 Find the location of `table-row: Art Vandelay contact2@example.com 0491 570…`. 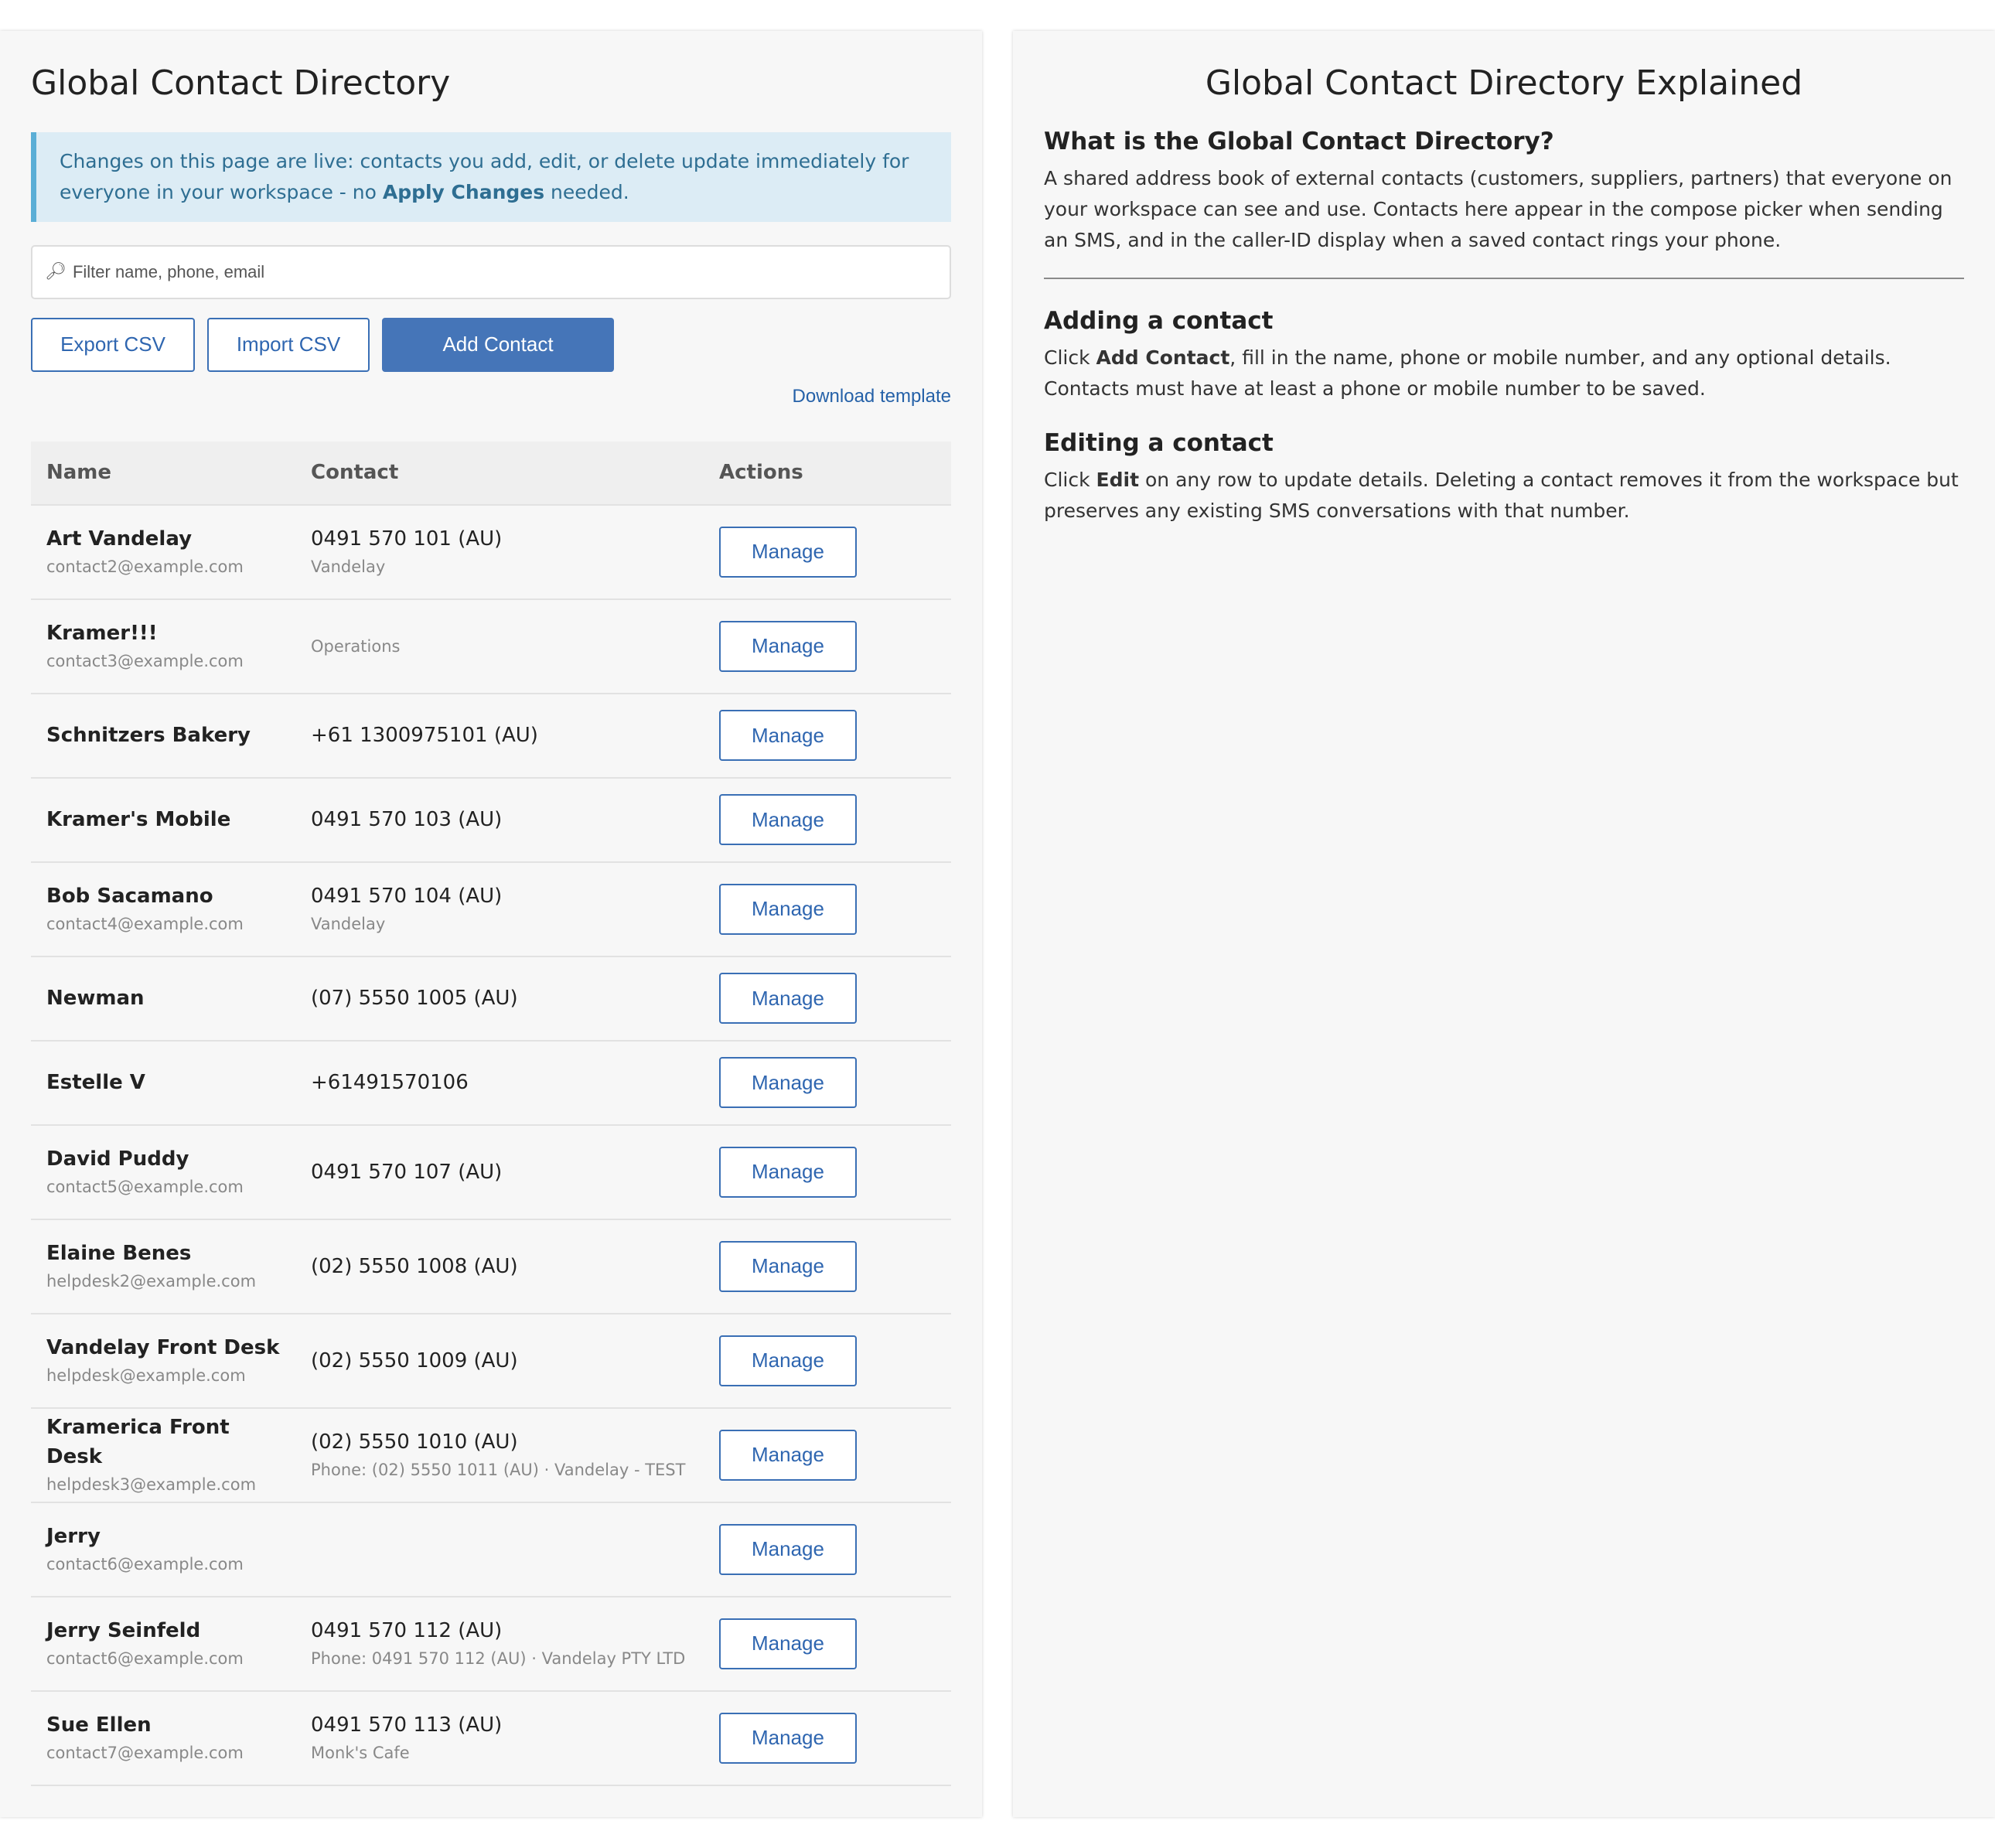

table-row: Art Vandelay contact2@example.com 0491 570… is located at coordinates (491, 552).